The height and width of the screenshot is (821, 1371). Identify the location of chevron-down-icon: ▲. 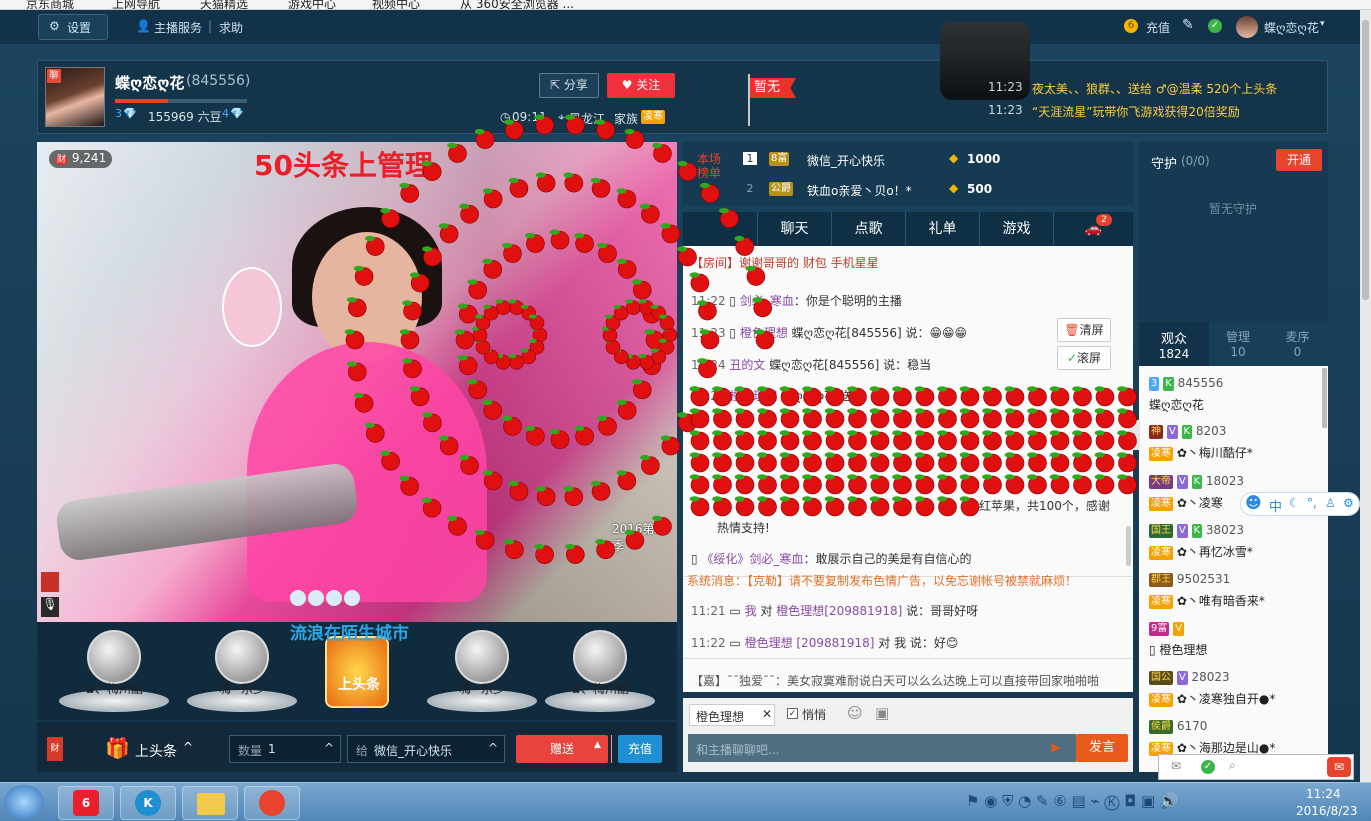
(597, 745).